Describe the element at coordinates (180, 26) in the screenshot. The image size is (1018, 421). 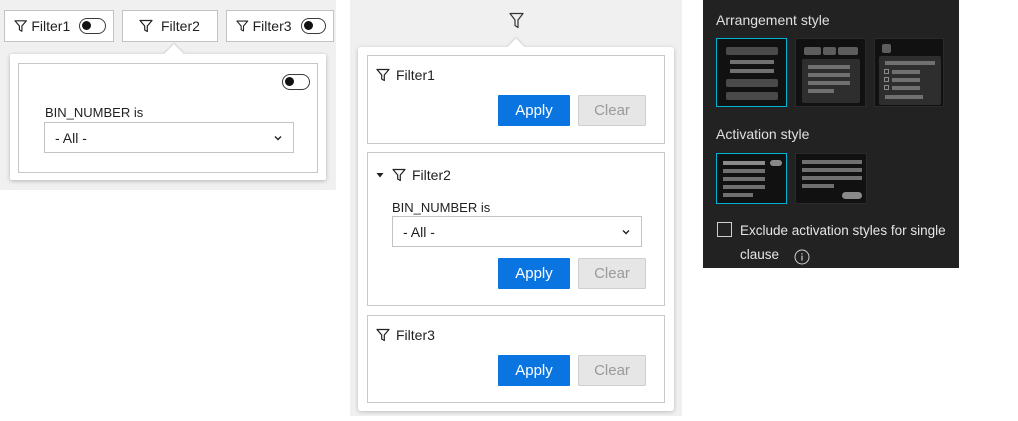
I see `filter2-label: Filter2` at that location.